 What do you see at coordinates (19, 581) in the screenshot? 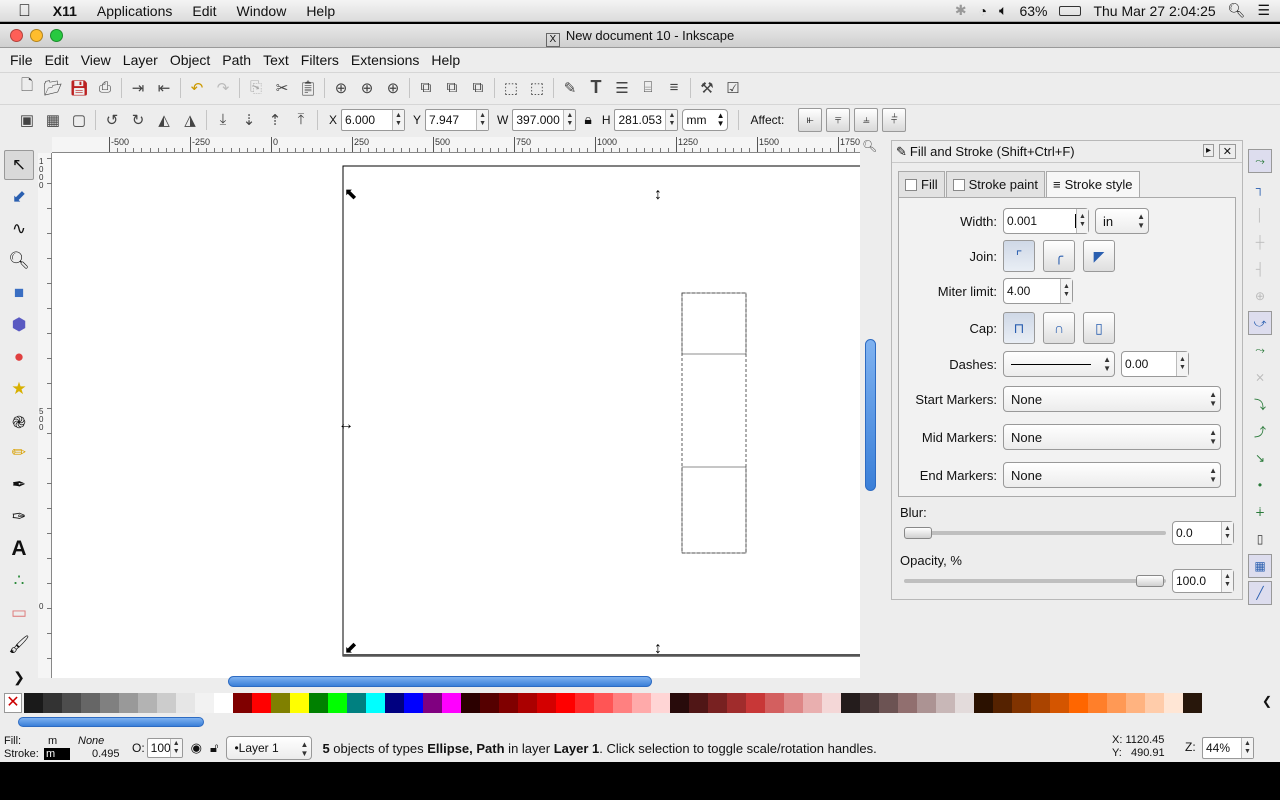
I see `spray-tool-icon: ∴` at bounding box center [19, 581].